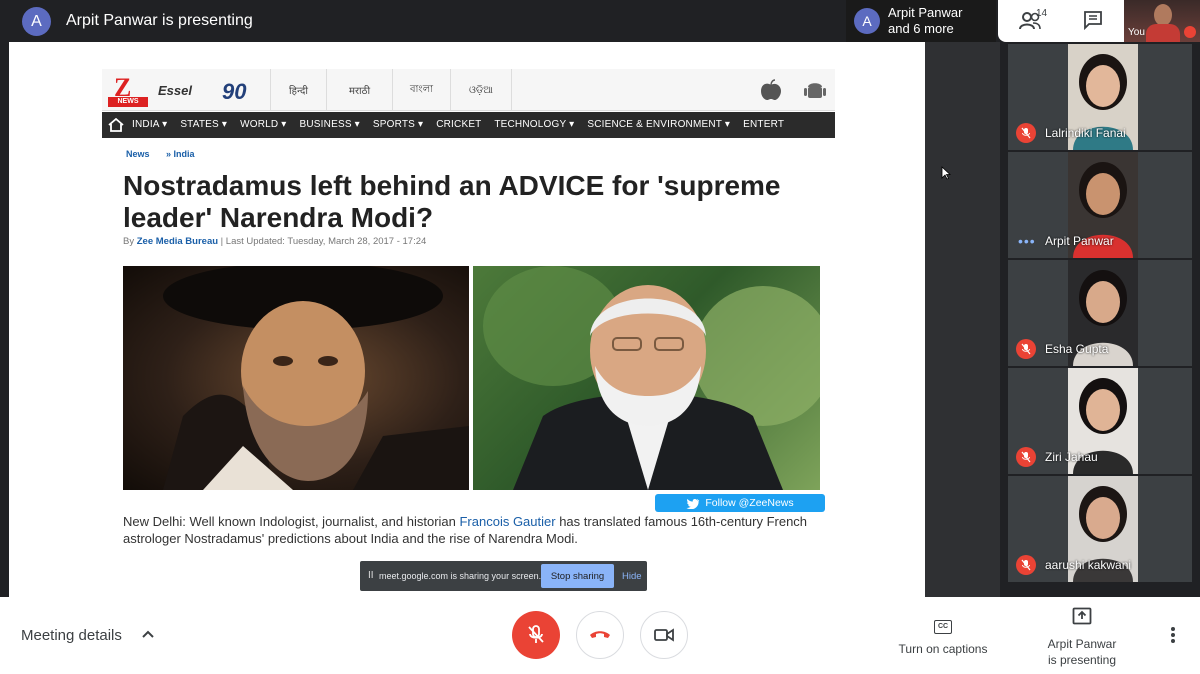 The image size is (1200, 674). What do you see at coordinates (867, 21) in the screenshot?
I see `participants-chip-avatar: A` at bounding box center [867, 21].